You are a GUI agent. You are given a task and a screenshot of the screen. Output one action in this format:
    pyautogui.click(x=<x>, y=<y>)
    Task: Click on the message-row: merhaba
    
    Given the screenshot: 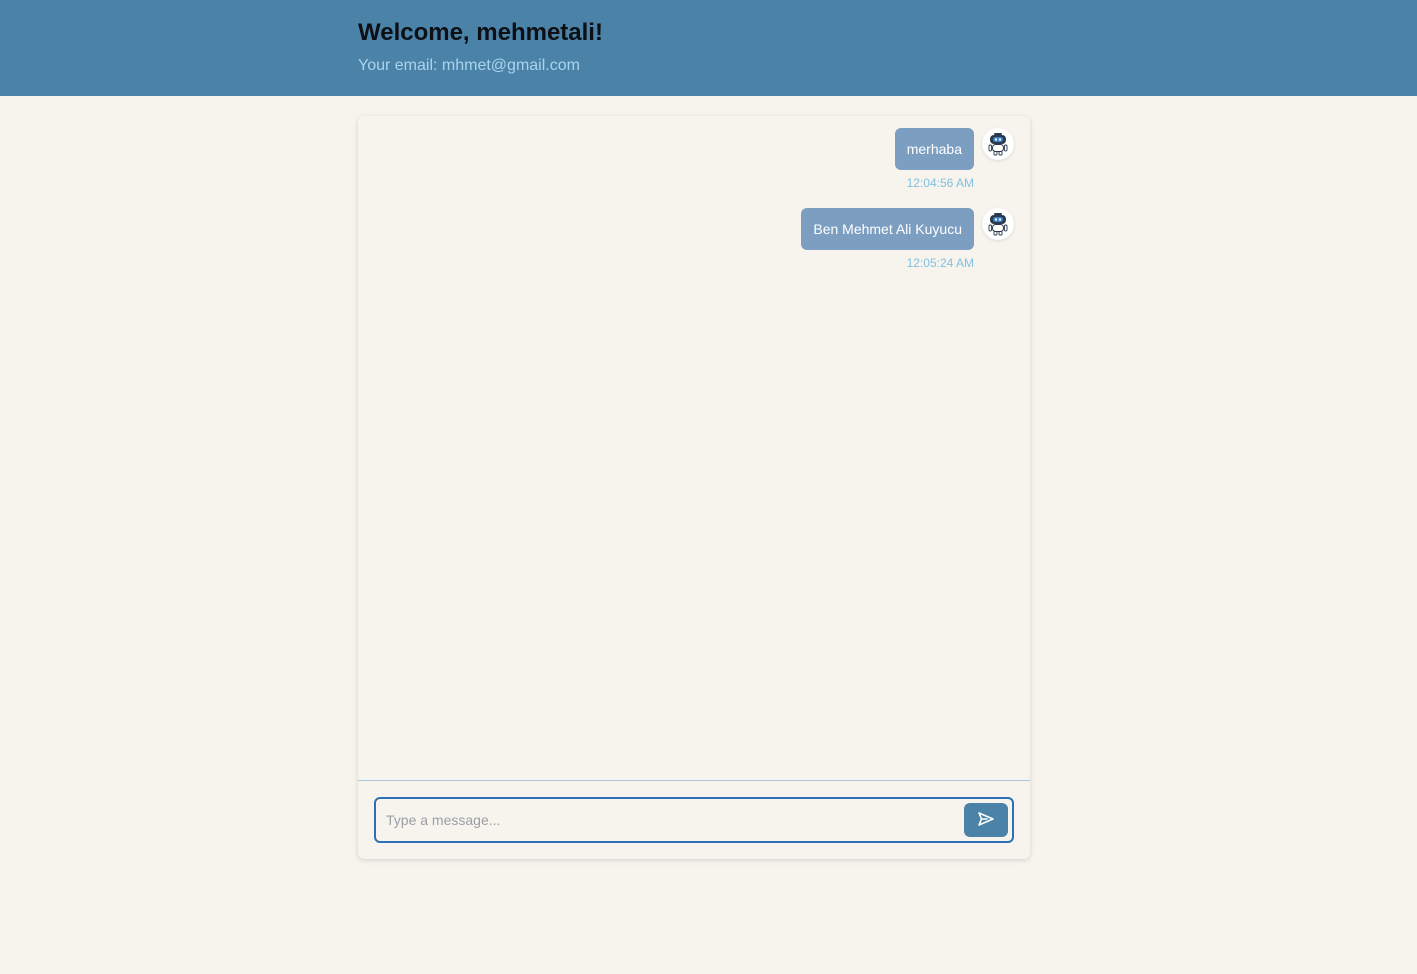 What is the action you would take?
    pyautogui.click(x=954, y=149)
    